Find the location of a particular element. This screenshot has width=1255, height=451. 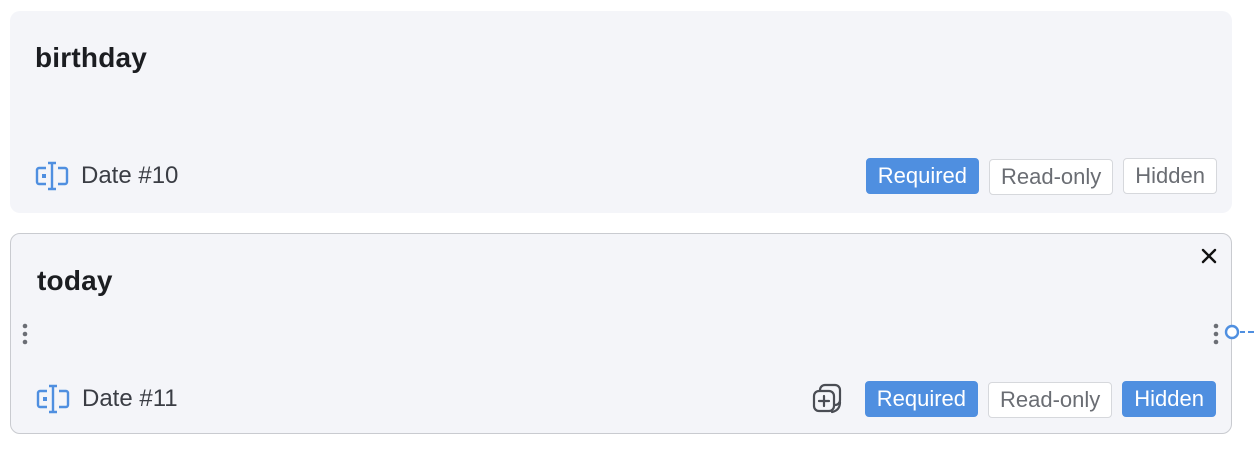

field-type-label: Date #11 is located at coordinates (130, 398).